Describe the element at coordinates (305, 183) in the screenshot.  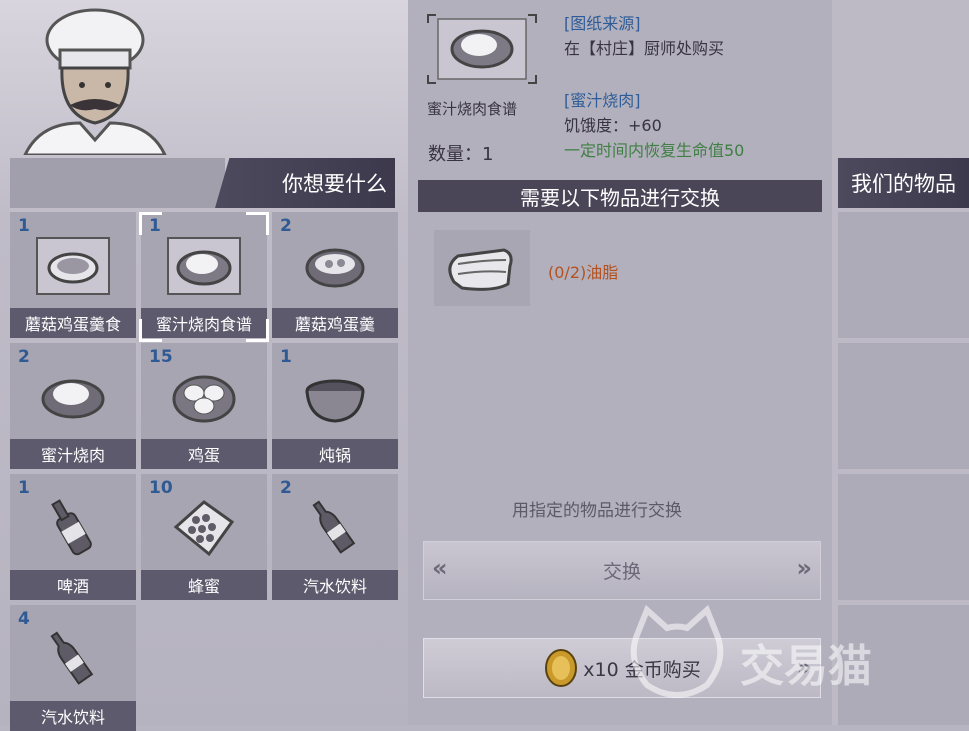
I see `want-header: 你想要什么` at that location.